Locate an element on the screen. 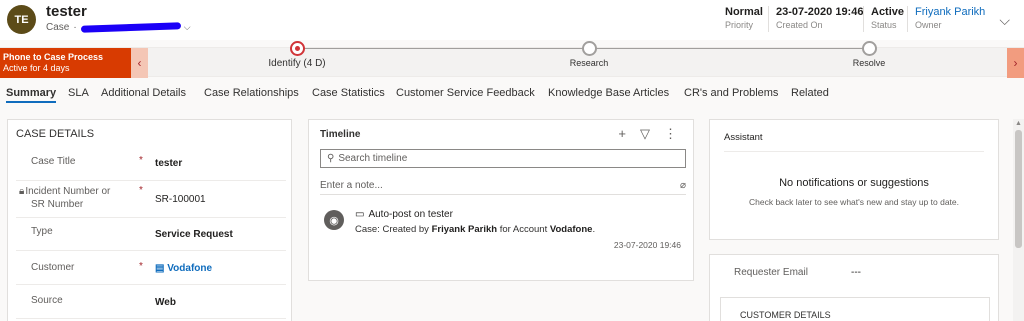  timeline-toolbar: + ▽ ⋮ is located at coordinates (647, 134).